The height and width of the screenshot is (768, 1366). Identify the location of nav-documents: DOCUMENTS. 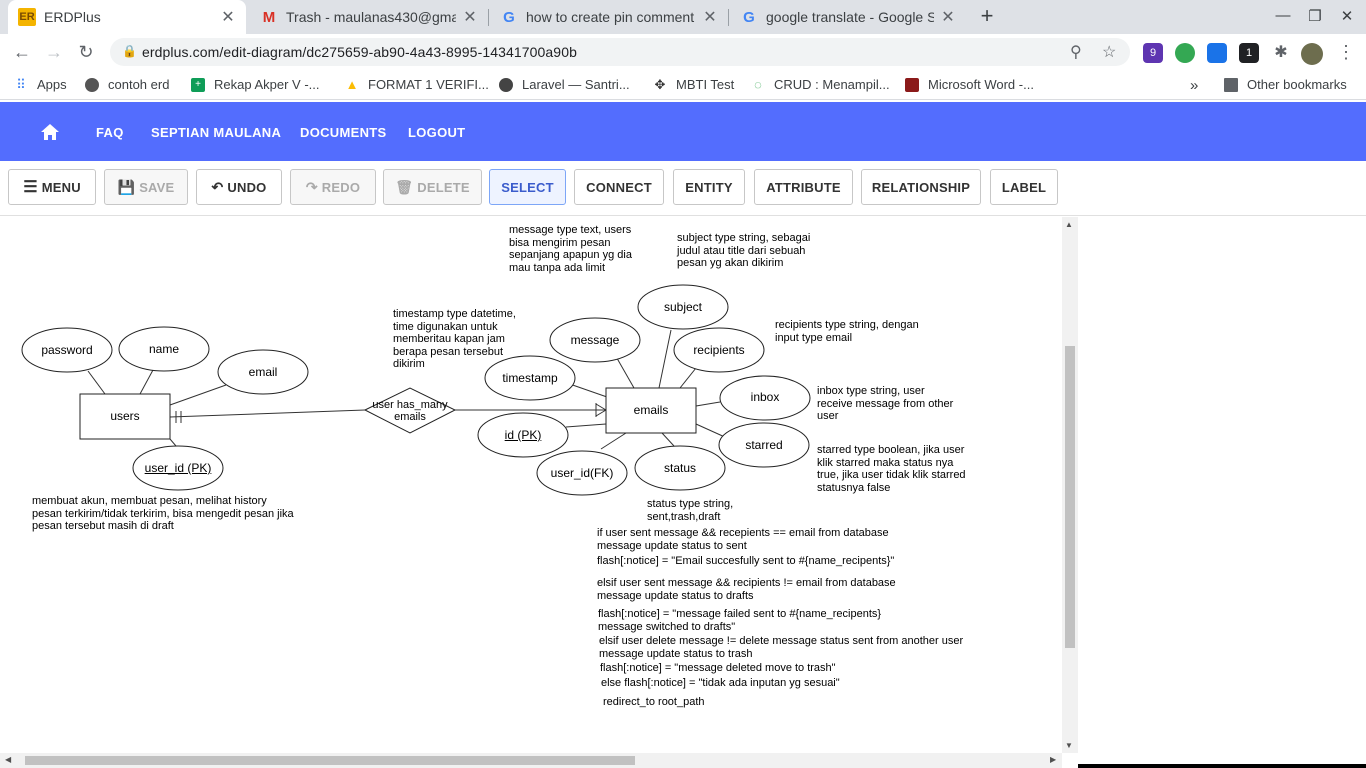
(343, 132).